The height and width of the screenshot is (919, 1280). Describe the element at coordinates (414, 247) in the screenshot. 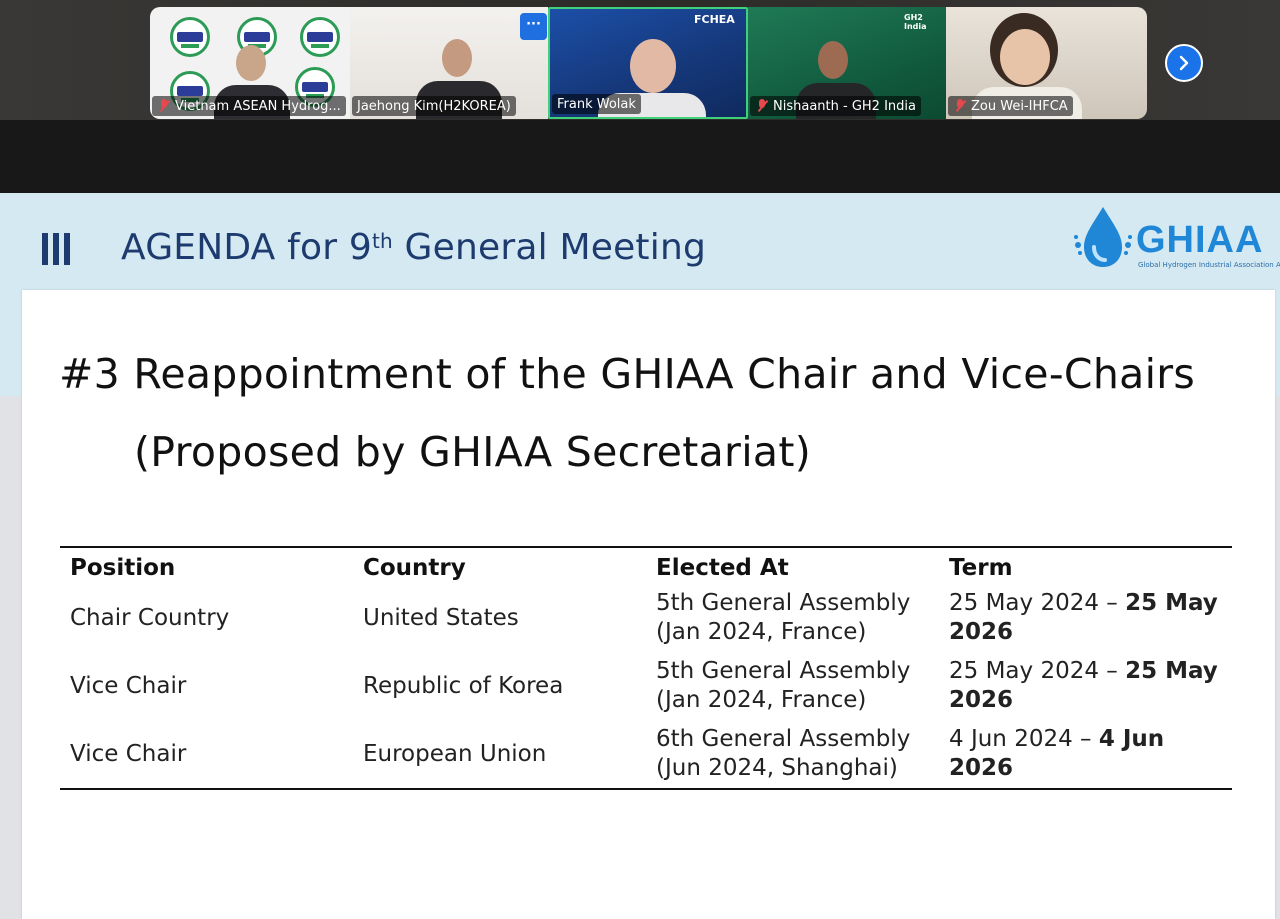

I see `agenda-title: AGENDA for 9th General Meeting` at that location.